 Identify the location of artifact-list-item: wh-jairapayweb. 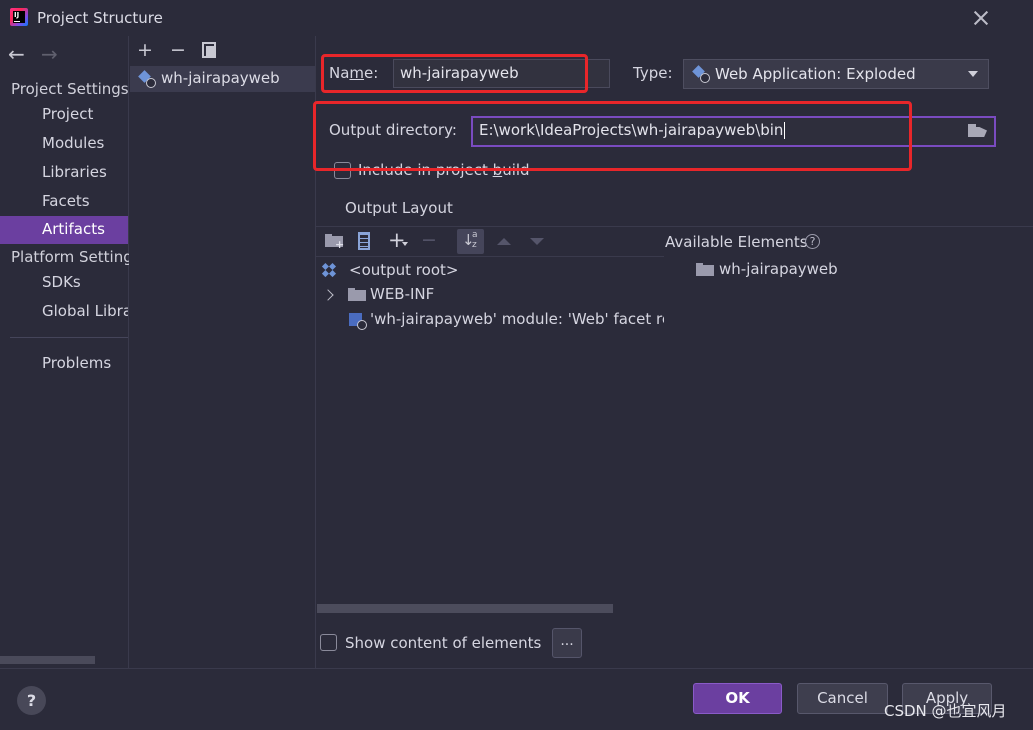
(222, 79).